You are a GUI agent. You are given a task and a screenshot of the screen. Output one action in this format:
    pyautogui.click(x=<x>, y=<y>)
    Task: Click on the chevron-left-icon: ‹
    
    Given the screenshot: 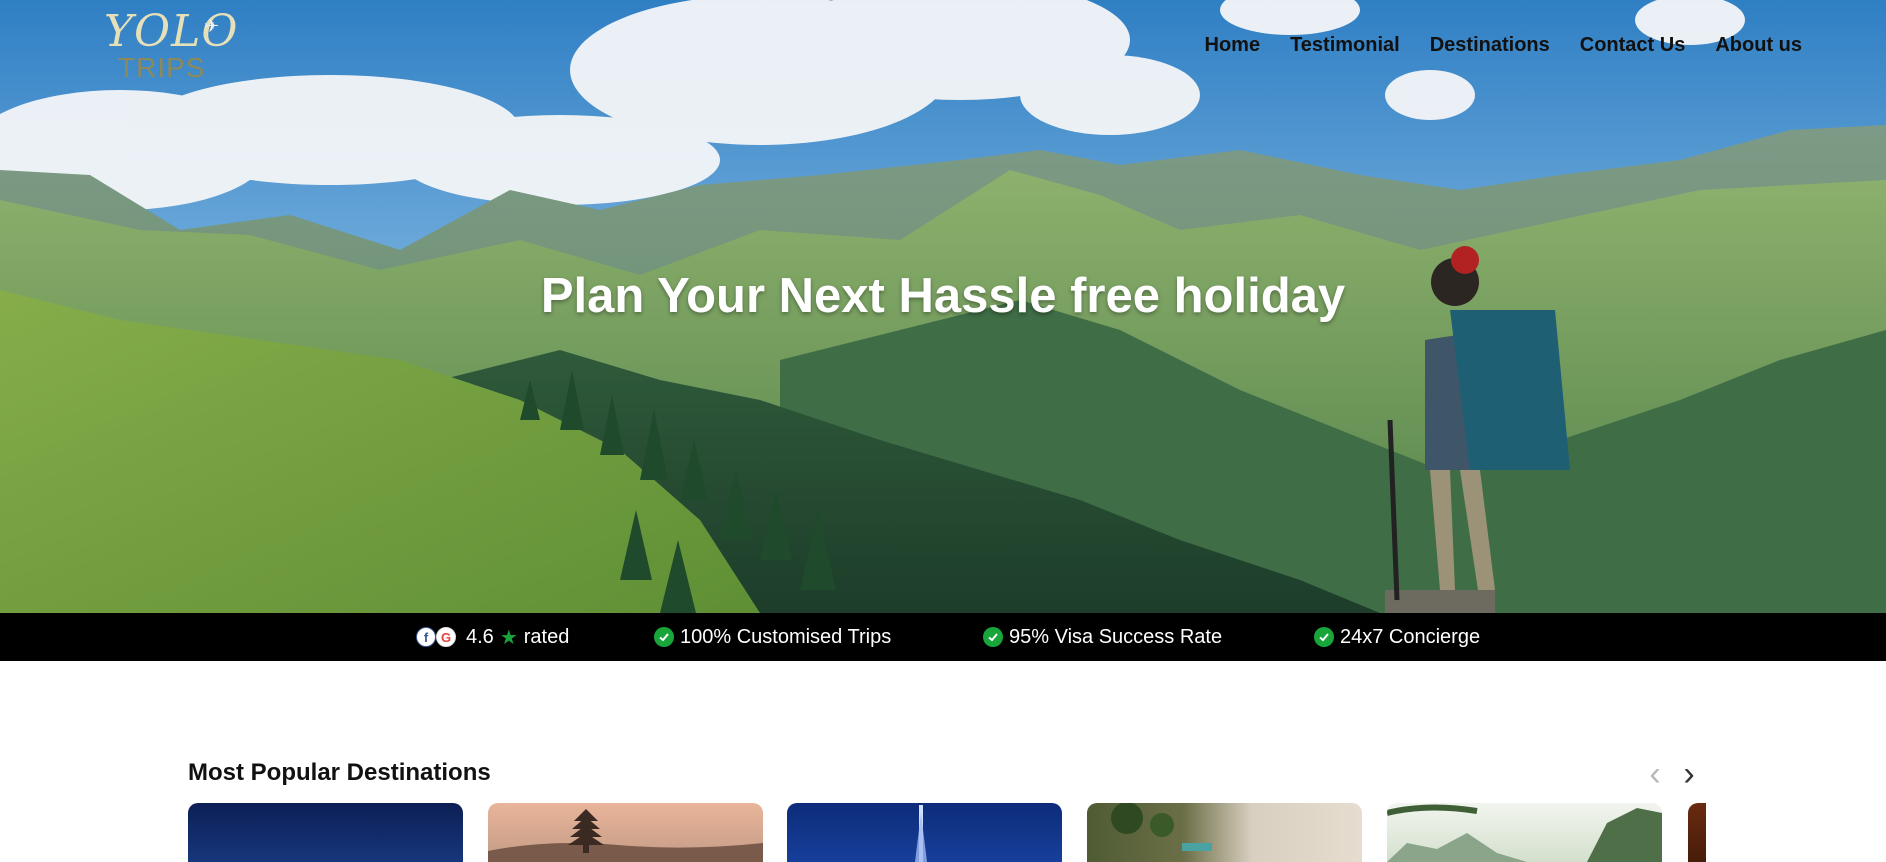 What is the action you would take?
    pyautogui.click(x=1655, y=774)
    